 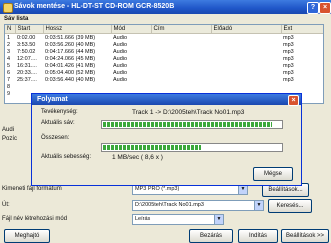 What do you see at coordinates (188, 124) in the screenshot?
I see `current-track-progress-fill` at bounding box center [188, 124].